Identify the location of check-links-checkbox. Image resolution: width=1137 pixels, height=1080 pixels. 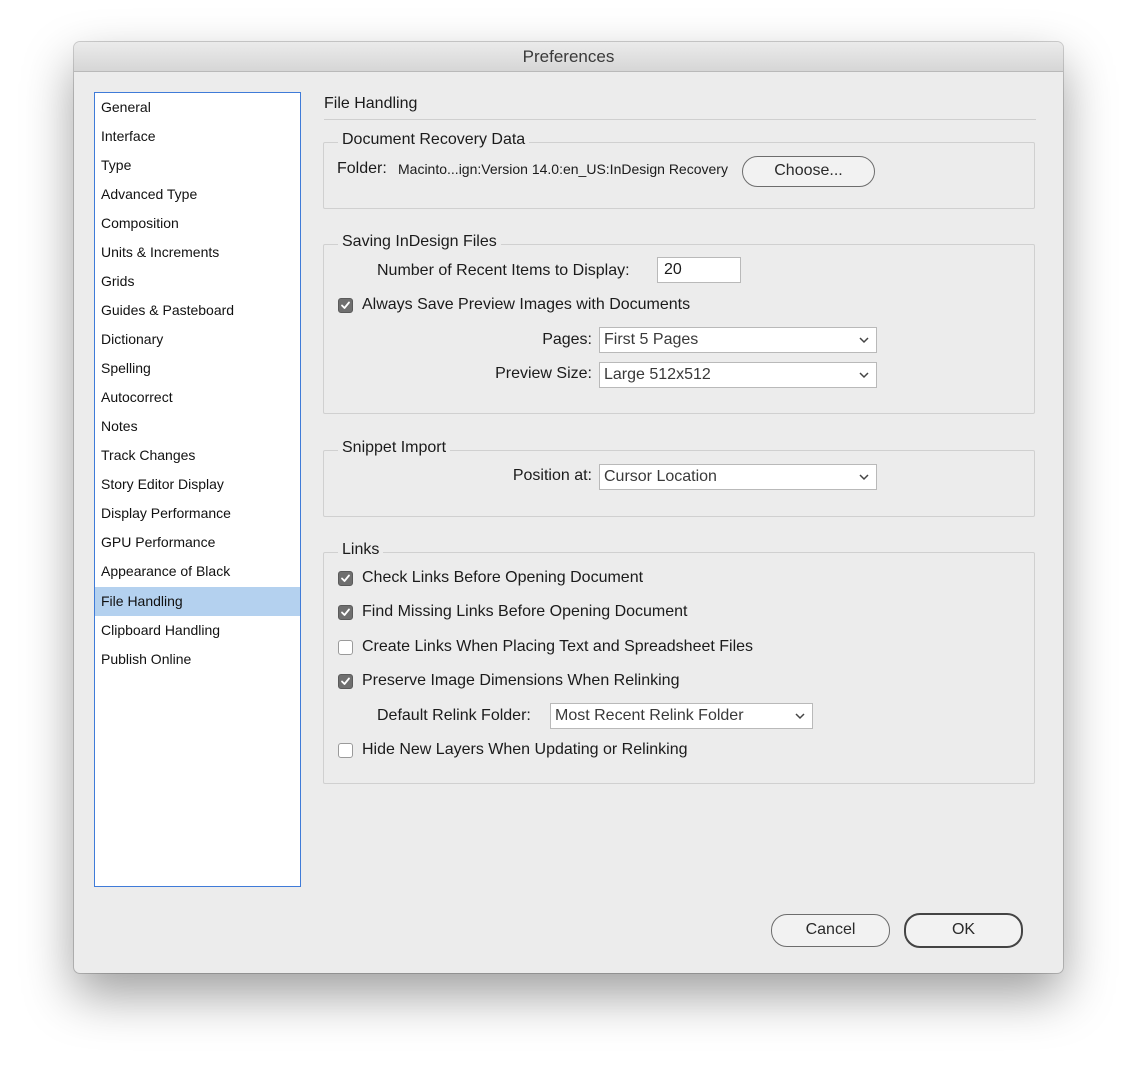
(345, 578).